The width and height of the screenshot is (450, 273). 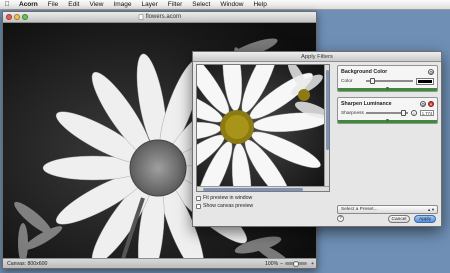 I want to click on sharpness-reset-icon: ○, so click(x=414, y=113).